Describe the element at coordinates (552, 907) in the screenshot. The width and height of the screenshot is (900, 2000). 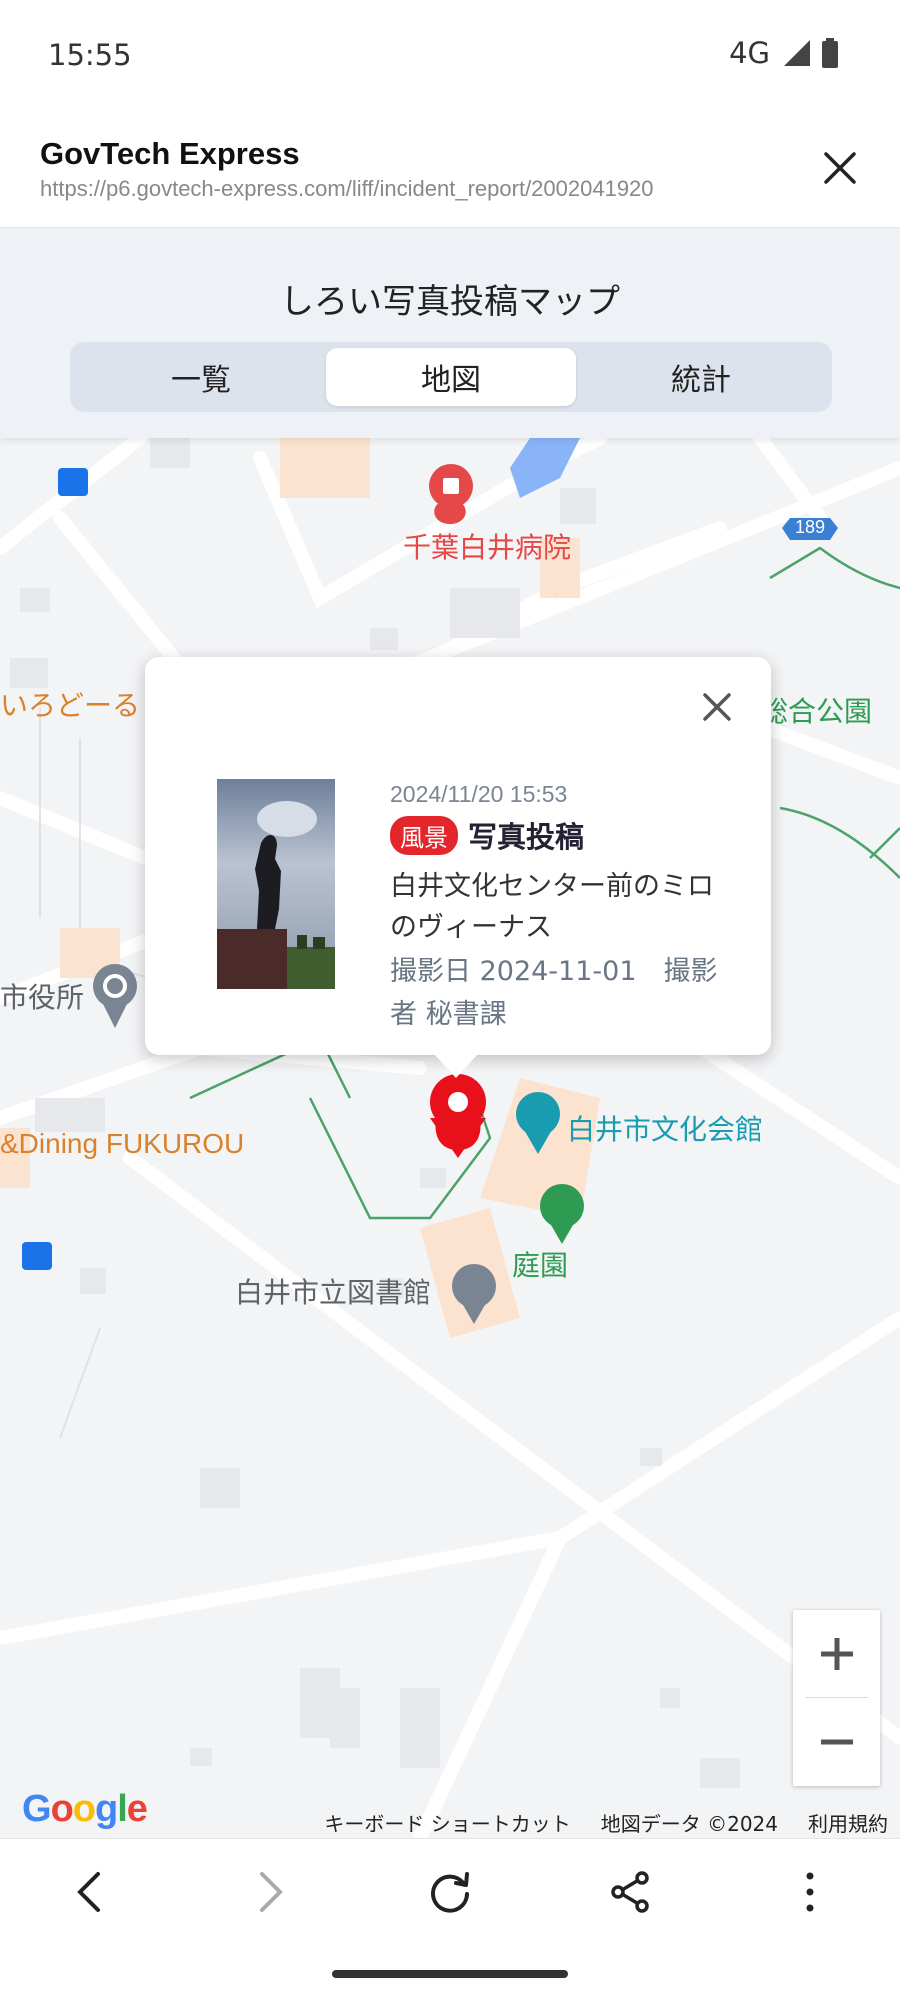
I see `post-description: 白井文化センター前のミロのヴィーナス` at that location.